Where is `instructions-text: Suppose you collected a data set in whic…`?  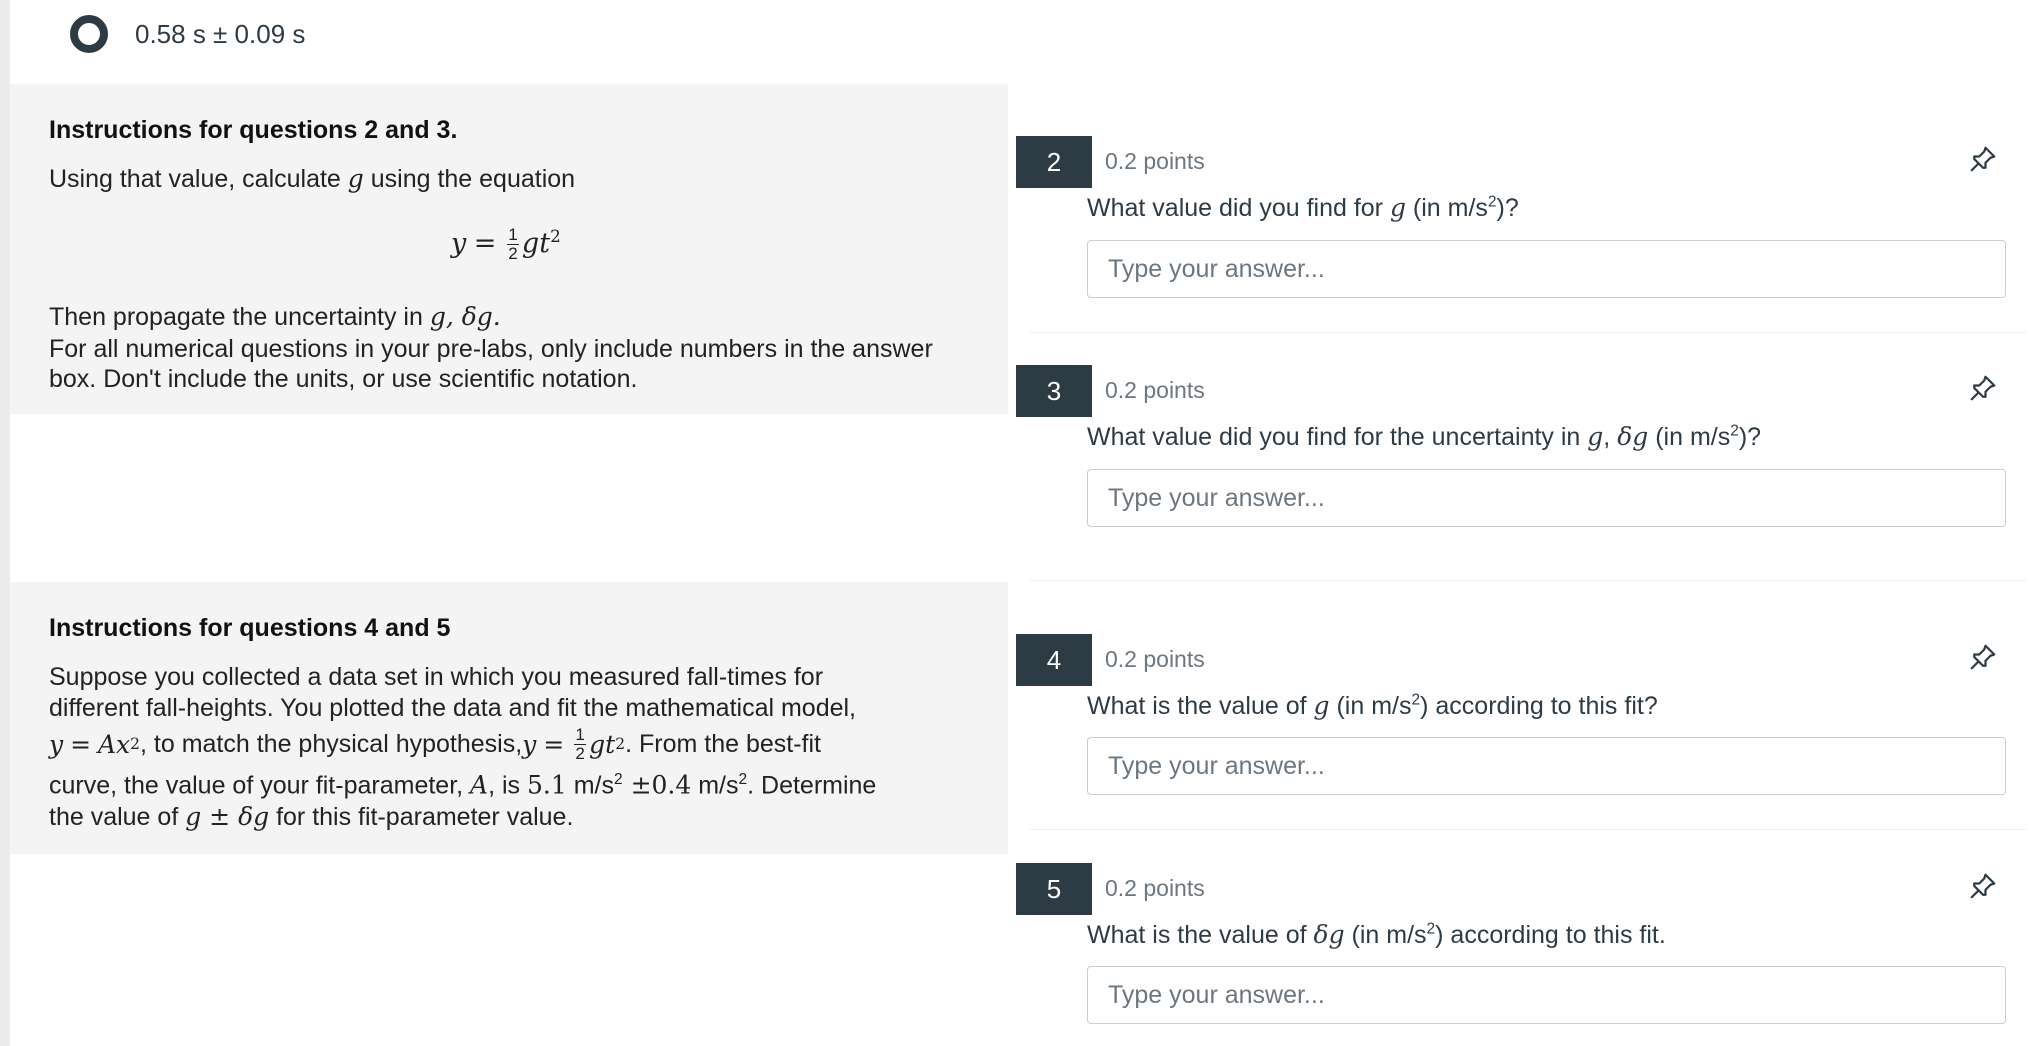
instructions-text: Suppose you collected a data set in whic… is located at coordinates (463, 747).